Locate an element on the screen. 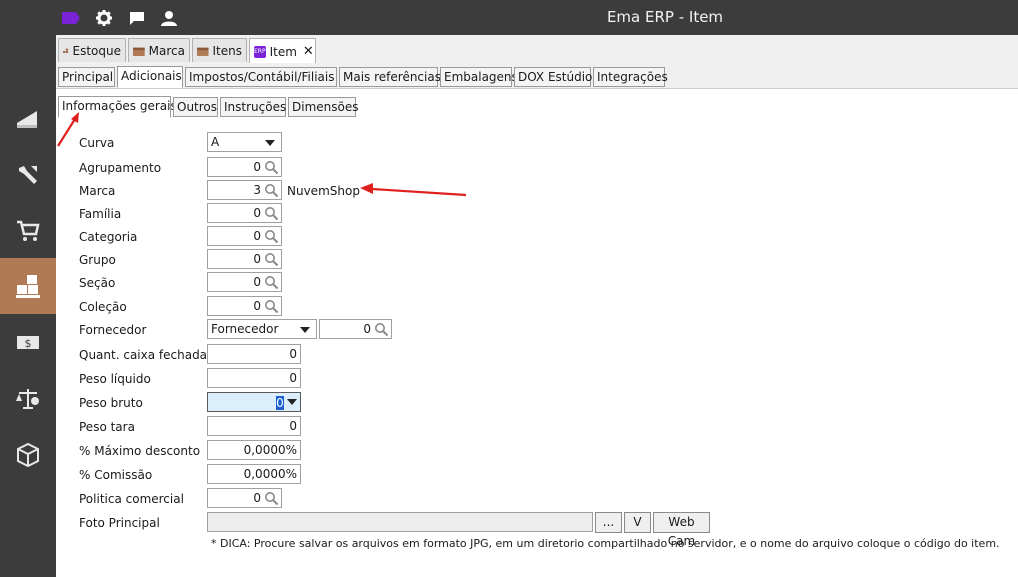 This screenshot has width=1018, height=577. annotation-arrows is located at coordinates (262, 154).